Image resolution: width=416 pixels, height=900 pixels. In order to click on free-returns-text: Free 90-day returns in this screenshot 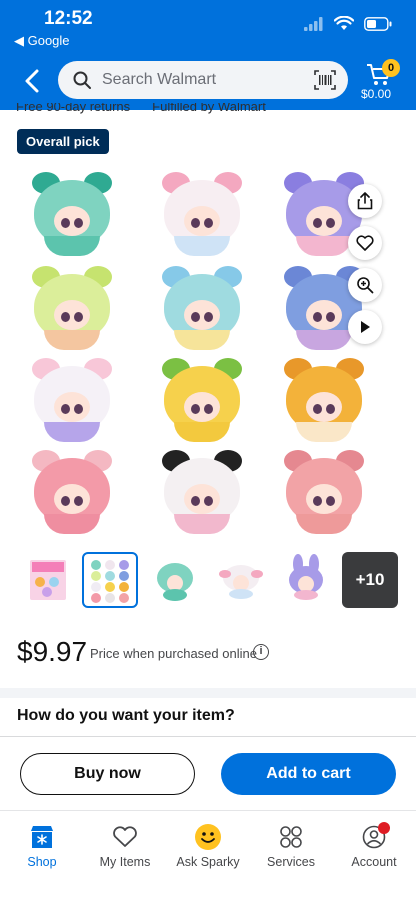, I will do `click(73, 108)`.